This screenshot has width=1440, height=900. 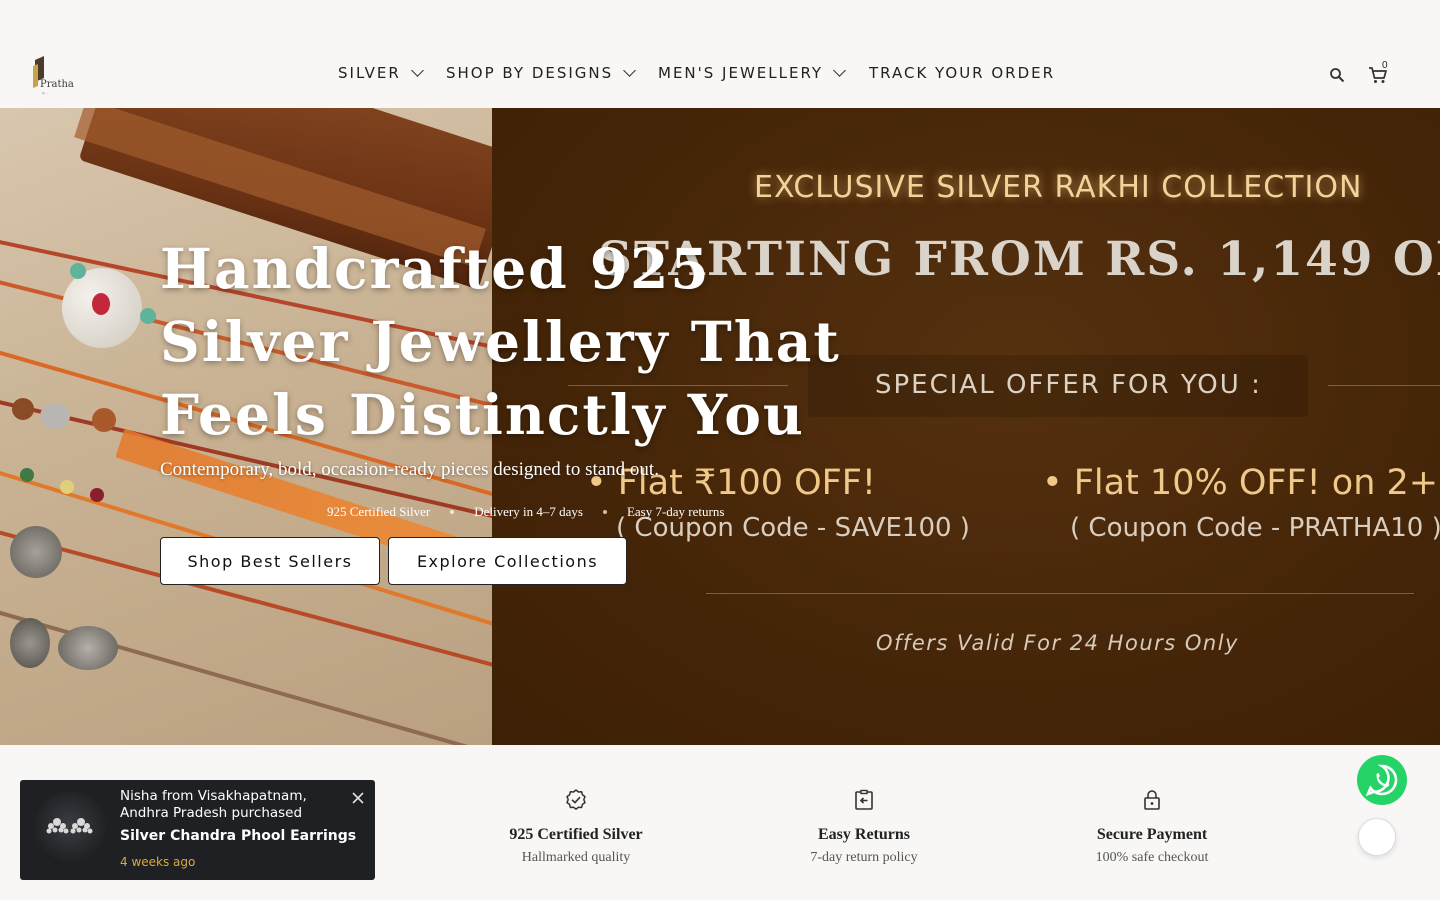 I want to click on promo-coupon-2: ( Coupon Code - PRATHA10 ), so click(x=1255, y=528).